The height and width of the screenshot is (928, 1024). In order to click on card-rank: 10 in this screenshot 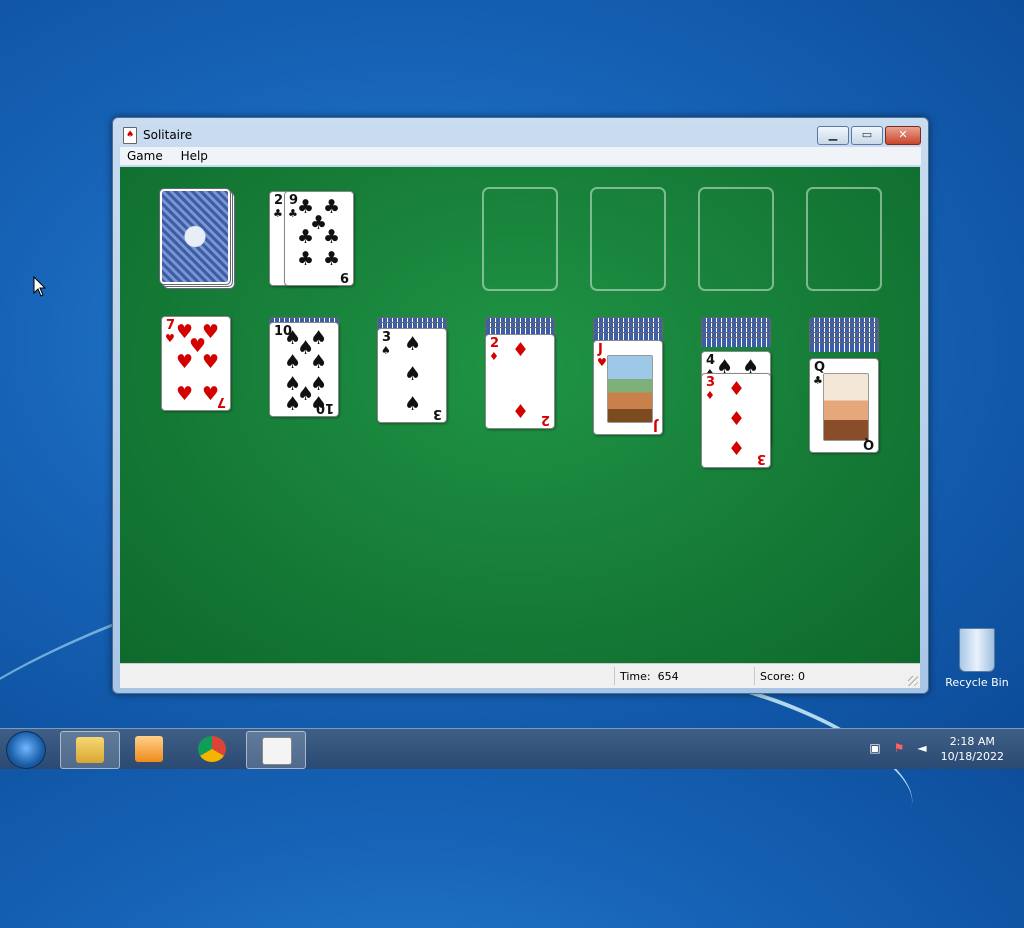, I will do `click(324, 407)`.